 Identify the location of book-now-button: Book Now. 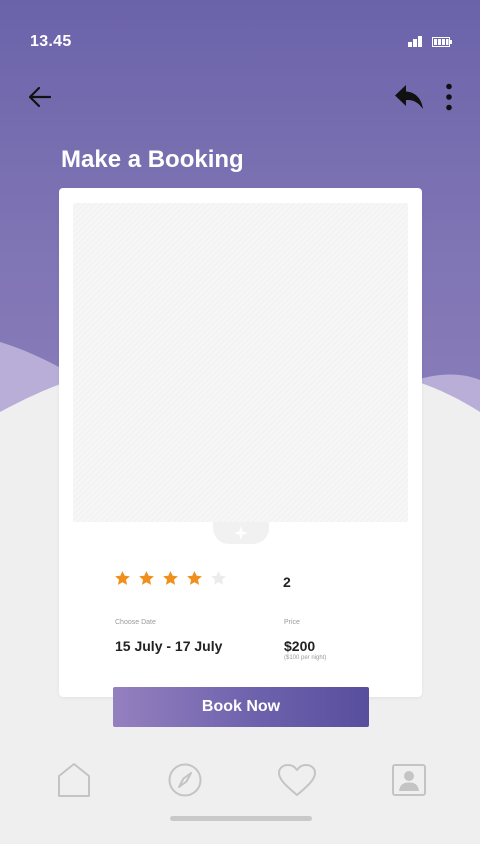
(241, 707).